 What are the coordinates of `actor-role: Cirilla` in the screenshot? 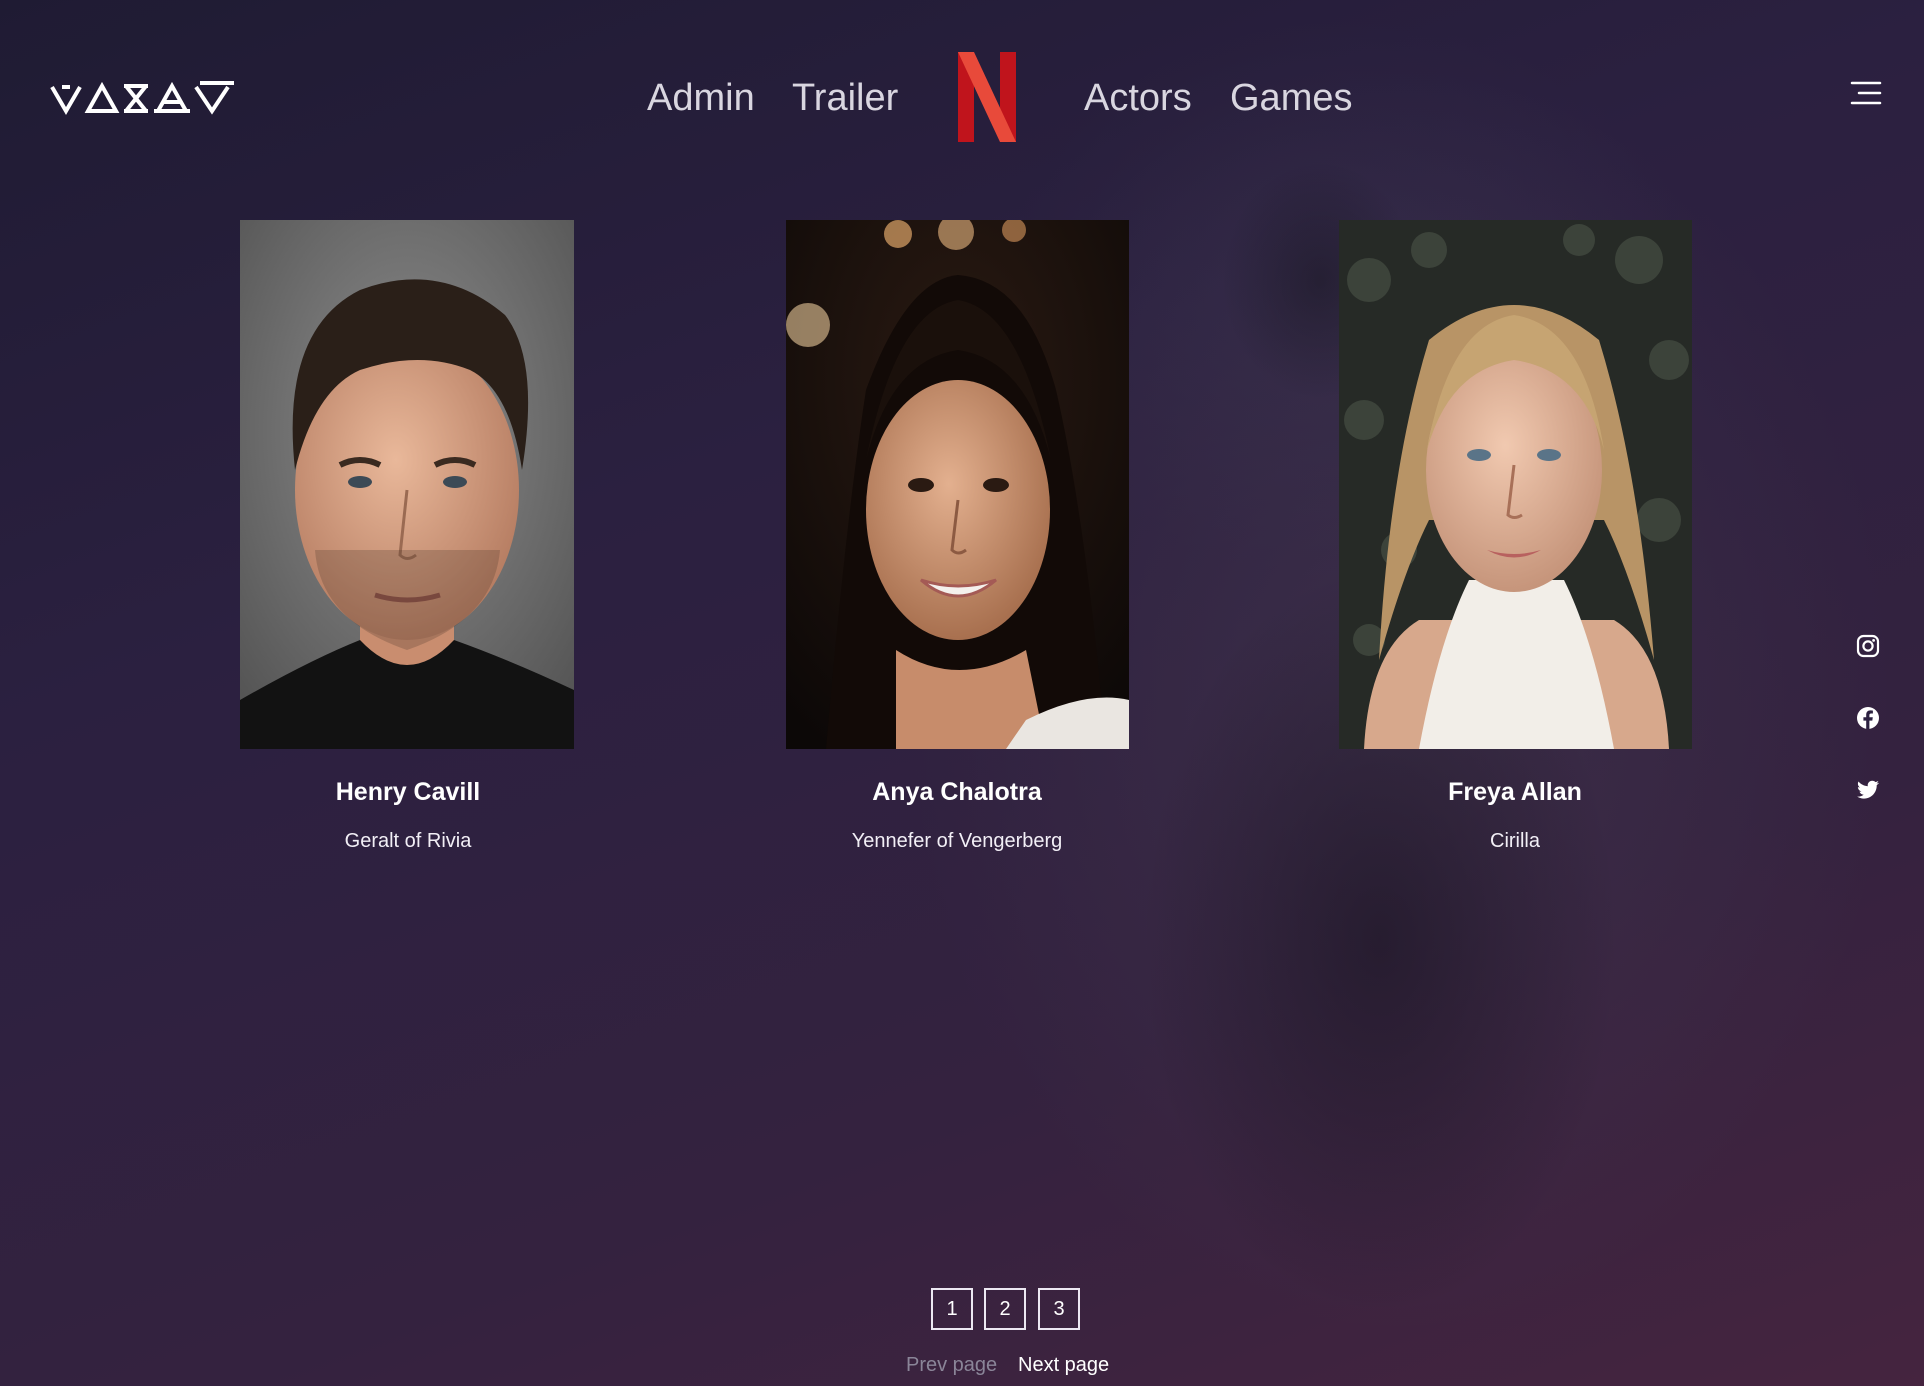 It's located at (1515, 841).